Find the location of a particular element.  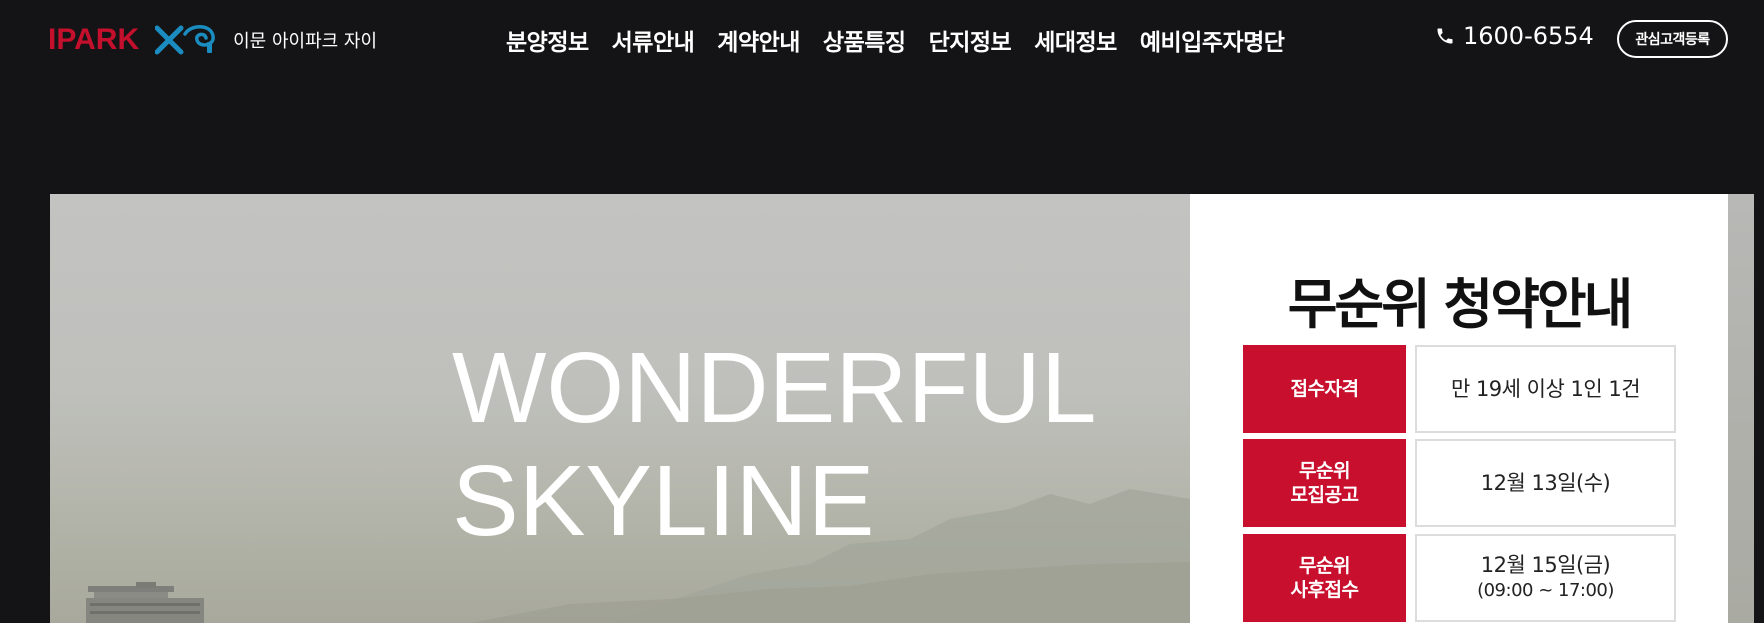

brand-logo: IPARK 이문 아이파크 자이 is located at coordinates (212, 40).